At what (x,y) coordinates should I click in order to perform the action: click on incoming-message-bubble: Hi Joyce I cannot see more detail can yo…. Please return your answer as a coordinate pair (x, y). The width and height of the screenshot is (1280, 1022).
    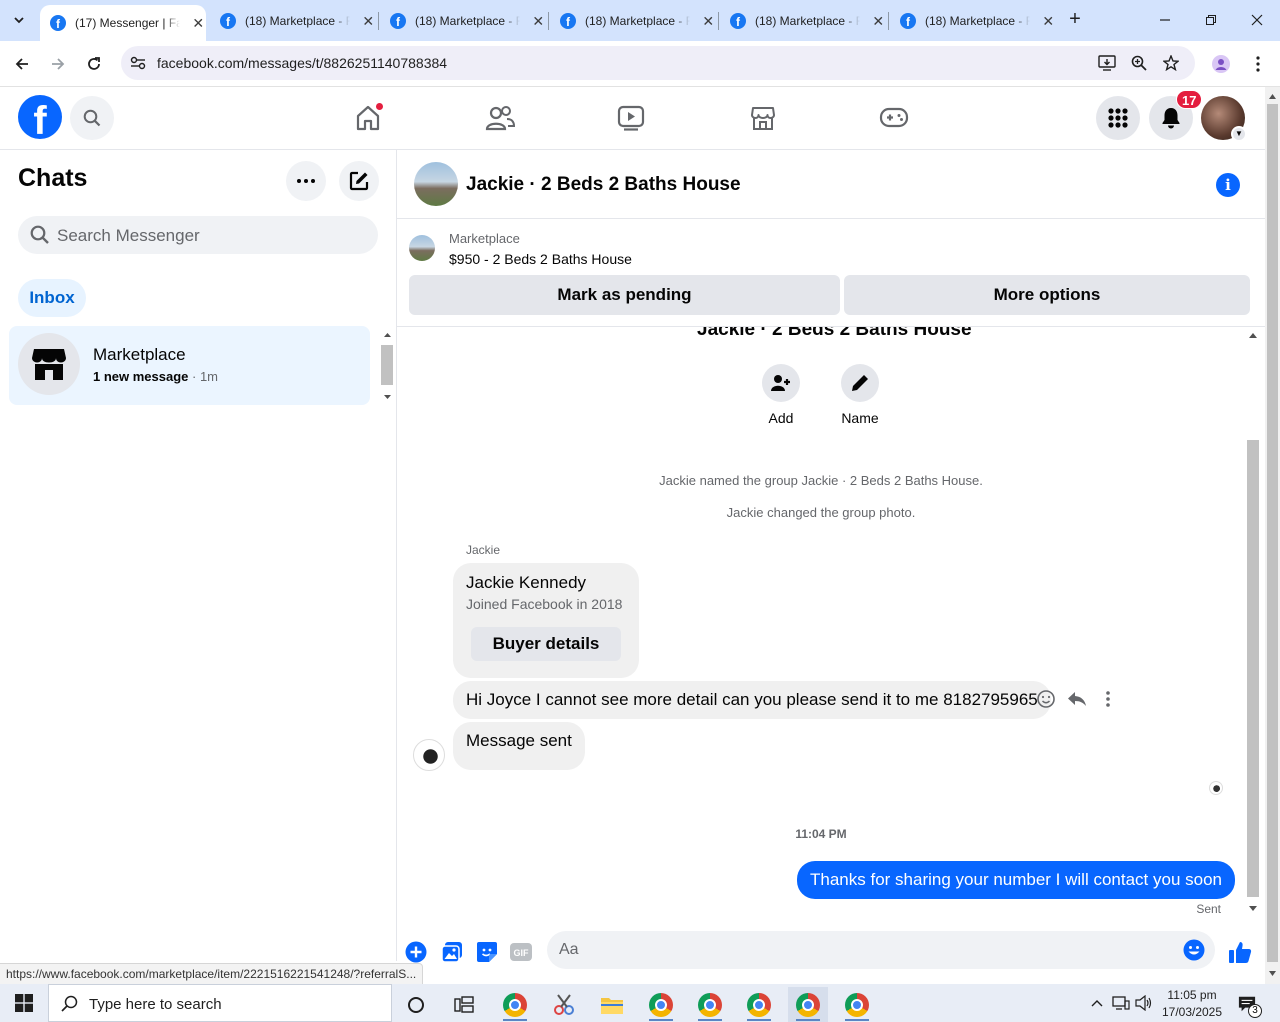
    Looking at the image, I should click on (752, 700).